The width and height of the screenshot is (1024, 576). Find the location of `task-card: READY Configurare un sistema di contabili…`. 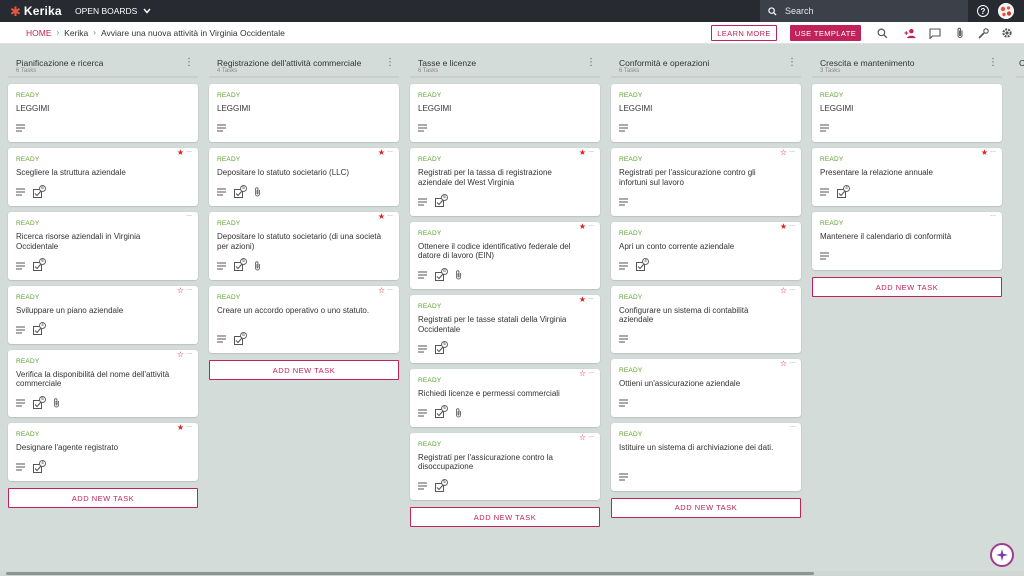

task-card: READY Configurare un sistema di contabili… is located at coordinates (706, 319).